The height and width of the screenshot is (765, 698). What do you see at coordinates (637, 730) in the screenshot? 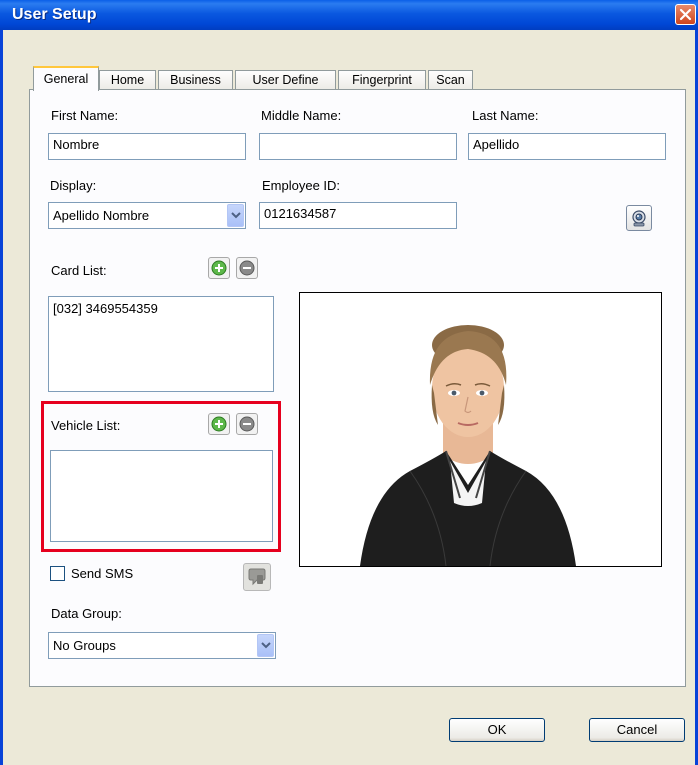
I see `cancel-button: Cancel` at bounding box center [637, 730].